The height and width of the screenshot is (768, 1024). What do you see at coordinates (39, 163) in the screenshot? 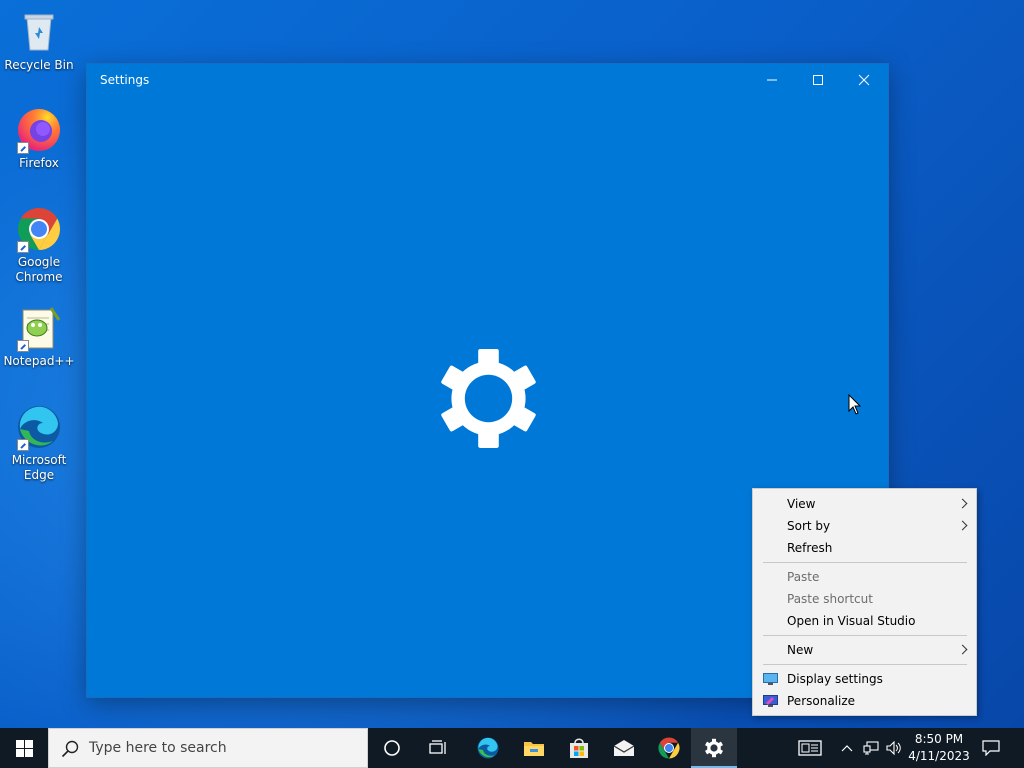
I see `desktop-icon-label: Firefox` at bounding box center [39, 163].